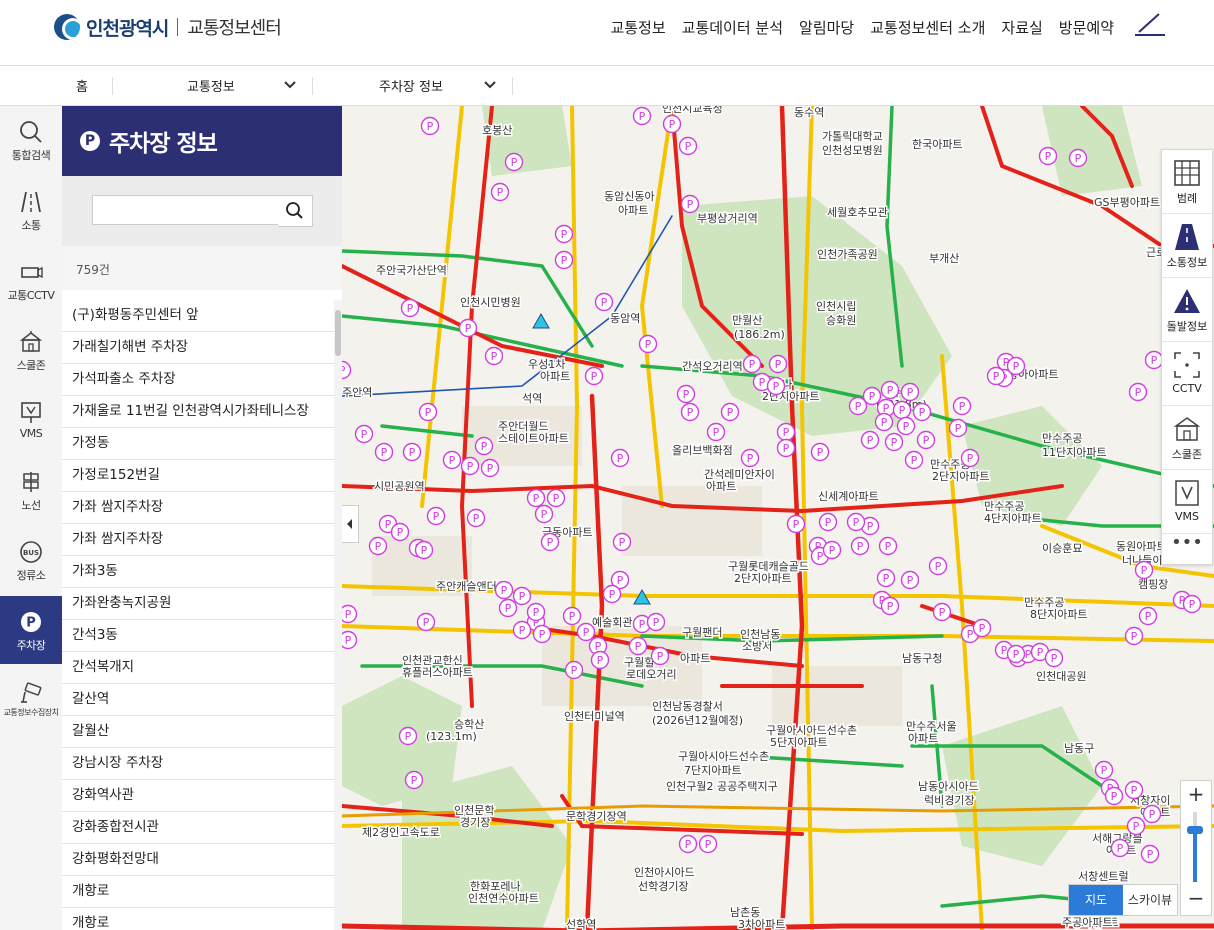  What do you see at coordinates (198, 860) in the screenshot?
I see `list-item: 강화평화전망대` at bounding box center [198, 860].